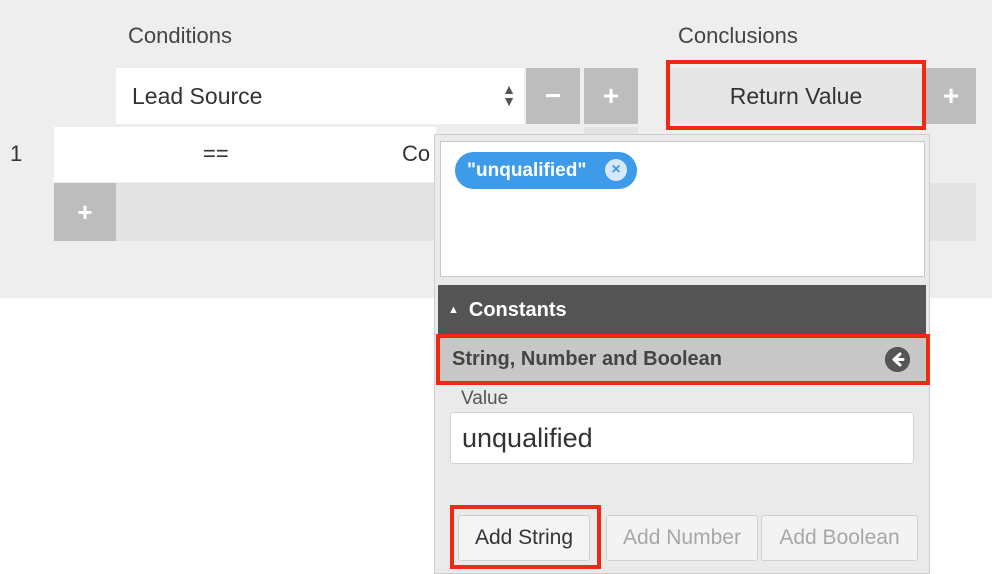  What do you see at coordinates (682, 438) in the screenshot?
I see `value-input` at bounding box center [682, 438].